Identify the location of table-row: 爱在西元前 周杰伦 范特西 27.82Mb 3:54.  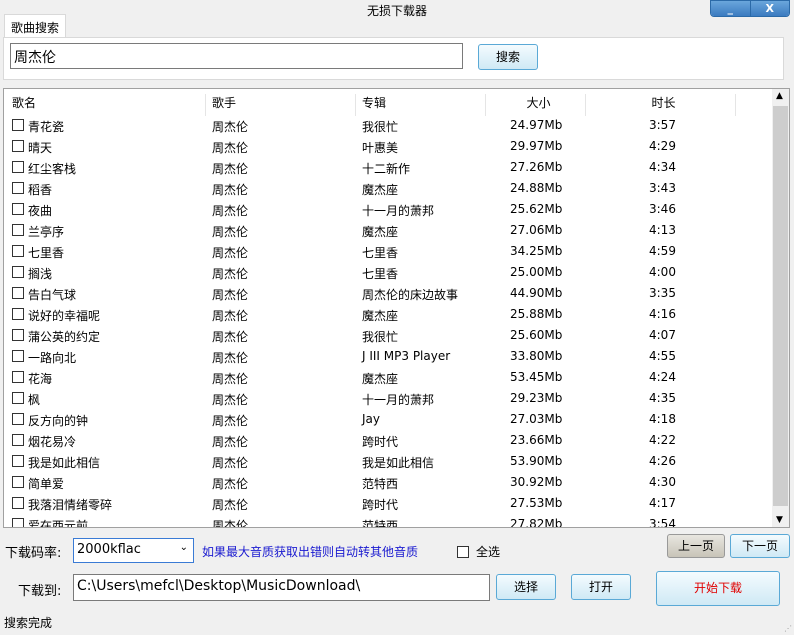
(389, 521).